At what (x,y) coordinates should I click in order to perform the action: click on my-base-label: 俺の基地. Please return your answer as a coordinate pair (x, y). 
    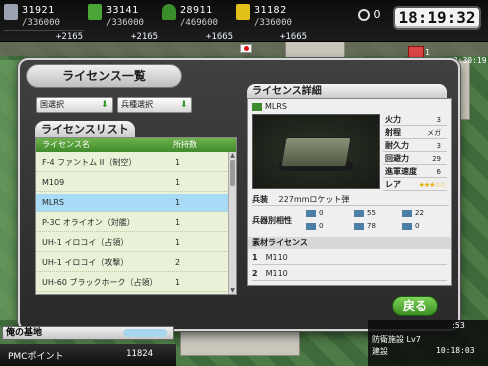
    Looking at the image, I should click on (24, 333).